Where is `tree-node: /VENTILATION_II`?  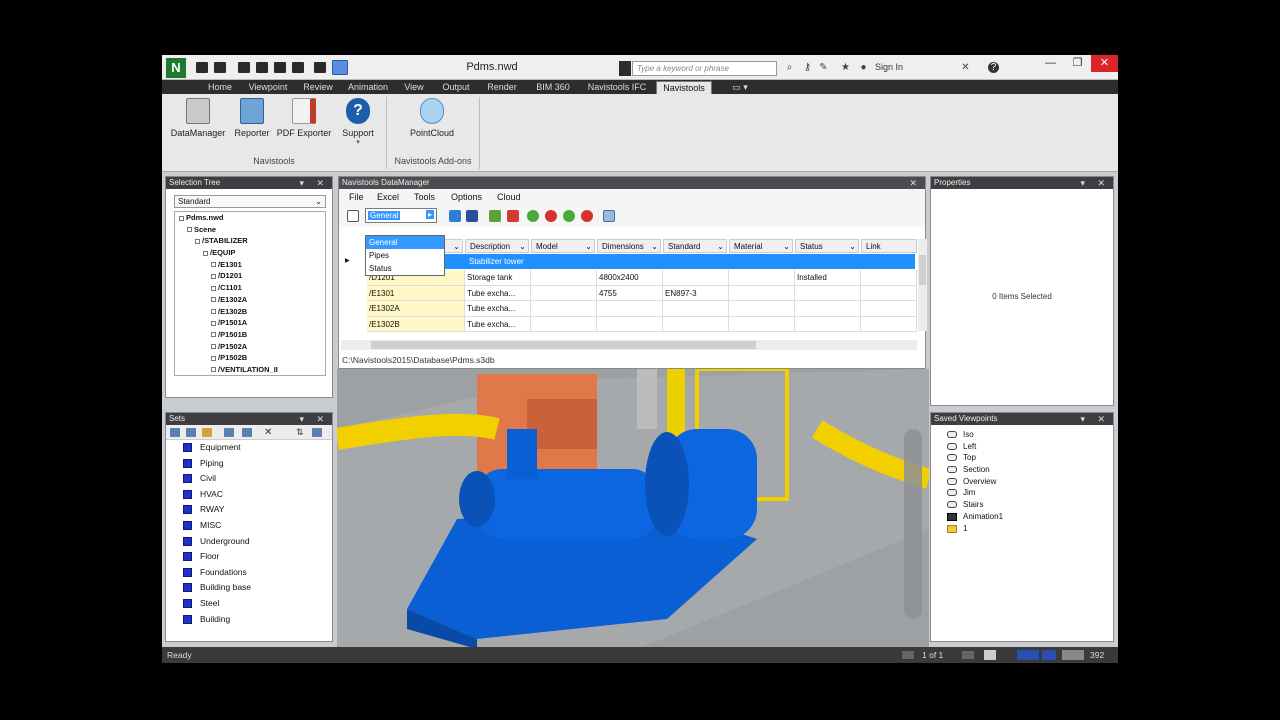
tree-node: /VENTILATION_II is located at coordinates (250, 369).